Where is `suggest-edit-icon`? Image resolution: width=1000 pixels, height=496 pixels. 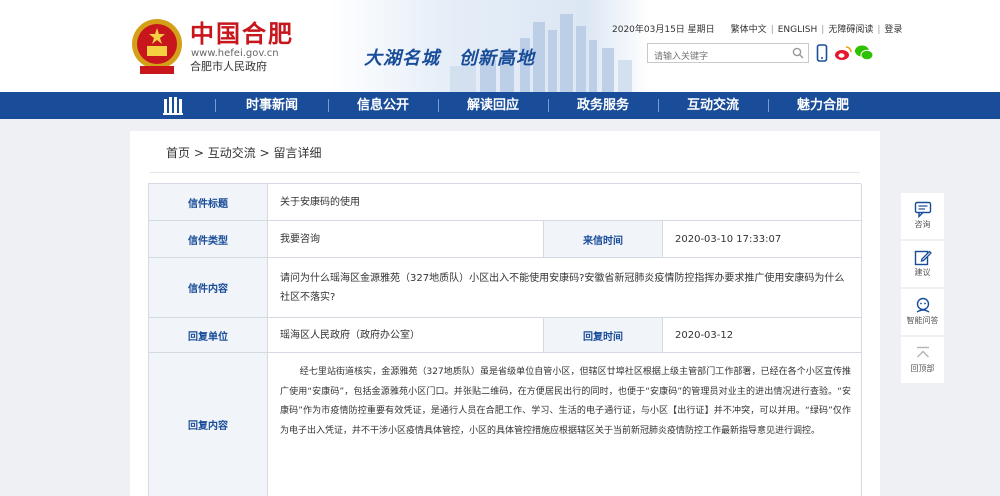
suggest-edit-icon is located at coordinates (923, 258).